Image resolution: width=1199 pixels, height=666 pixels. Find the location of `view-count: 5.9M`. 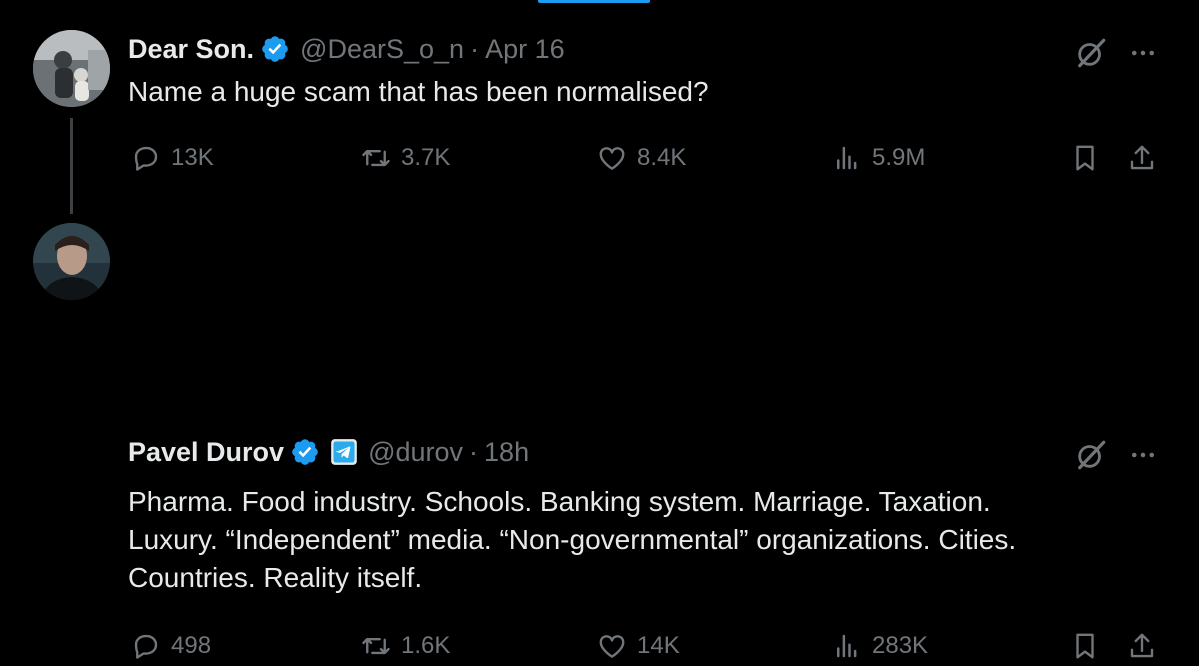

view-count: 5.9M is located at coordinates (899, 157).